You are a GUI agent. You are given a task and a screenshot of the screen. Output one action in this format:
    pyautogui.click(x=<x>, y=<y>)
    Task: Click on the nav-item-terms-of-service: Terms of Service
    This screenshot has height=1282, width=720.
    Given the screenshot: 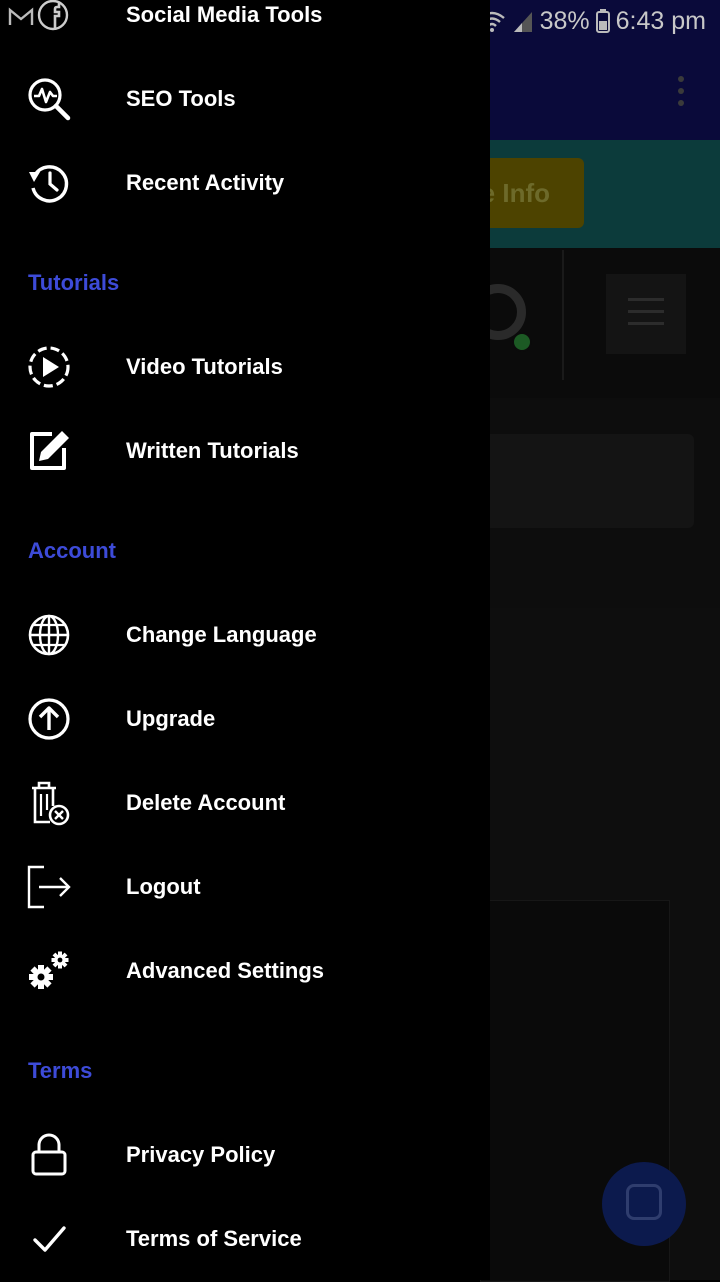 What is the action you would take?
    pyautogui.click(x=245, y=1239)
    